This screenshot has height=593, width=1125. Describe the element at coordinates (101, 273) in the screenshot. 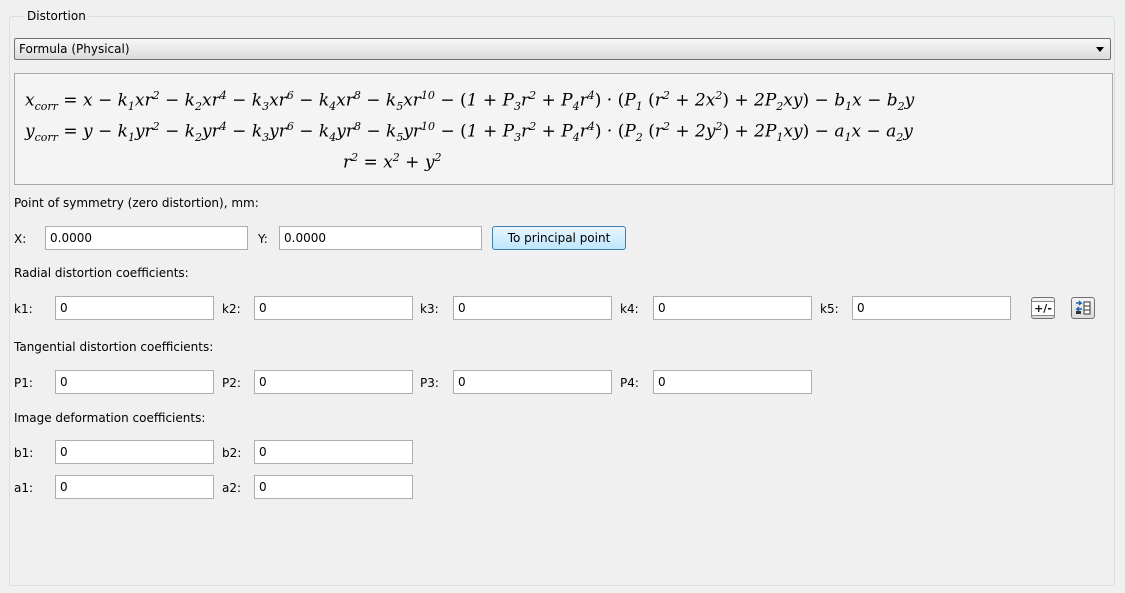

I see `radial-label: Radial distortion coefficients:` at that location.